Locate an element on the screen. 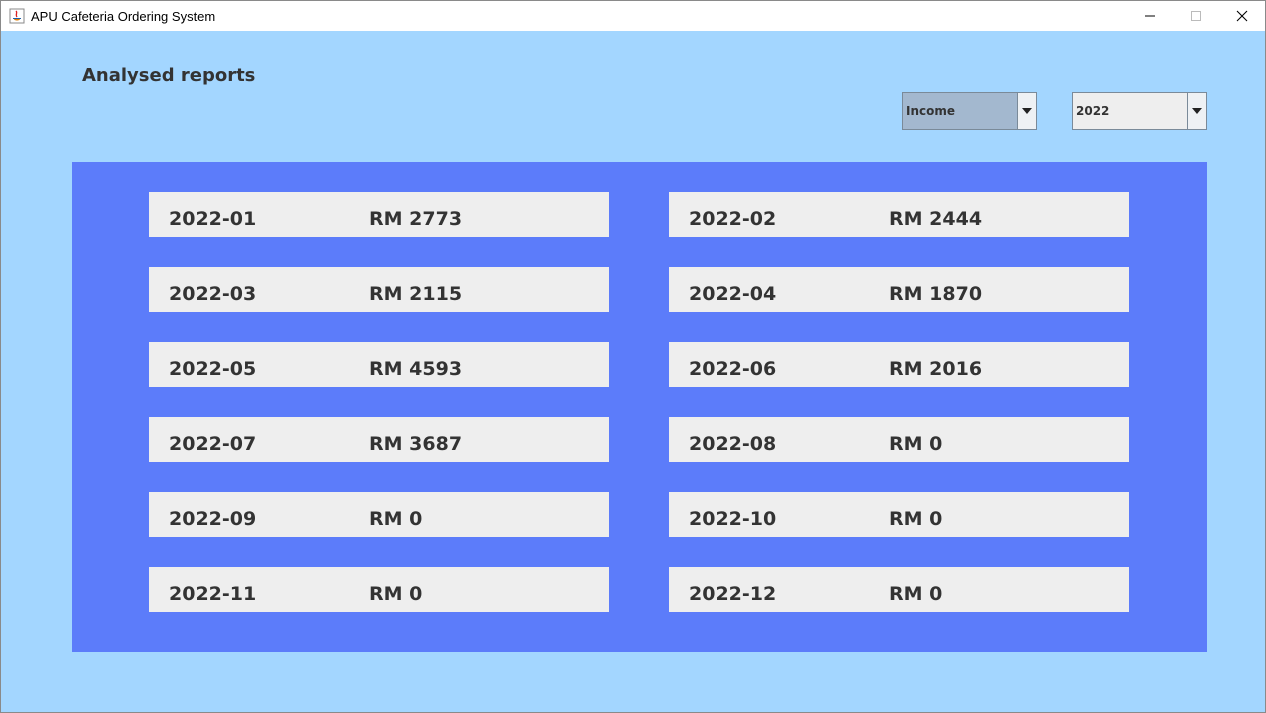 The width and height of the screenshot is (1266, 713). report-card: 2022-10 RM 0 is located at coordinates (899, 514).